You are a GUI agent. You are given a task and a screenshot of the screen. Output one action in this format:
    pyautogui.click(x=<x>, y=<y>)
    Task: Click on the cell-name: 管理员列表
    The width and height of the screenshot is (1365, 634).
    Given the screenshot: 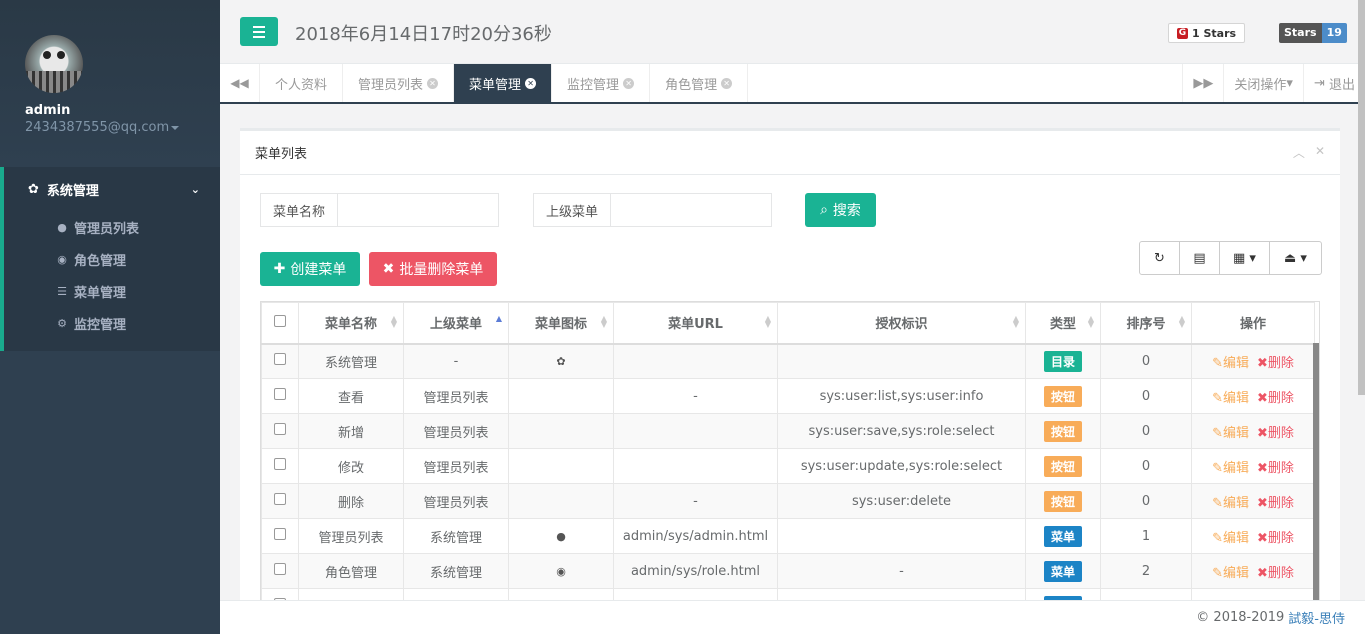 What is the action you would take?
    pyautogui.click(x=351, y=536)
    